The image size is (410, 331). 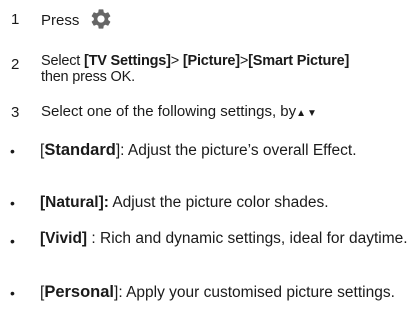 What do you see at coordinates (80, 150) in the screenshot?
I see `option-term: Standard` at bounding box center [80, 150].